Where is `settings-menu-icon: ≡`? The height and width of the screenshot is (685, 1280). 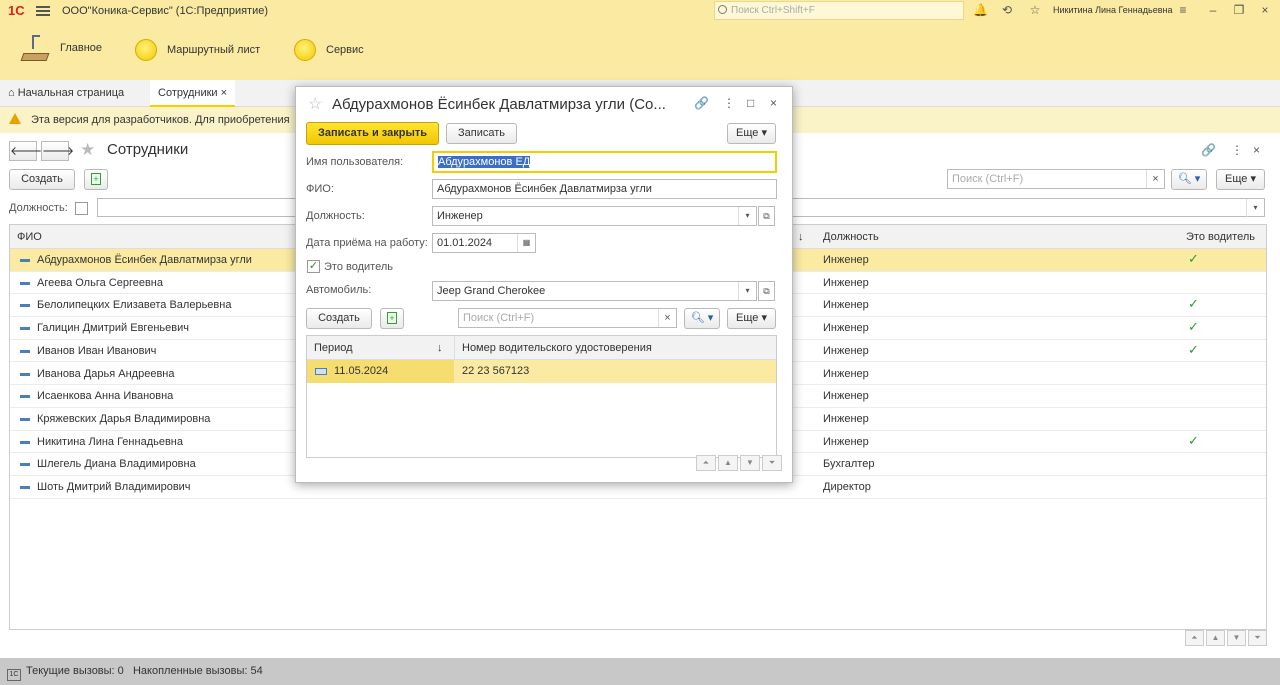 settings-menu-icon: ≡ is located at coordinates (1183, 10).